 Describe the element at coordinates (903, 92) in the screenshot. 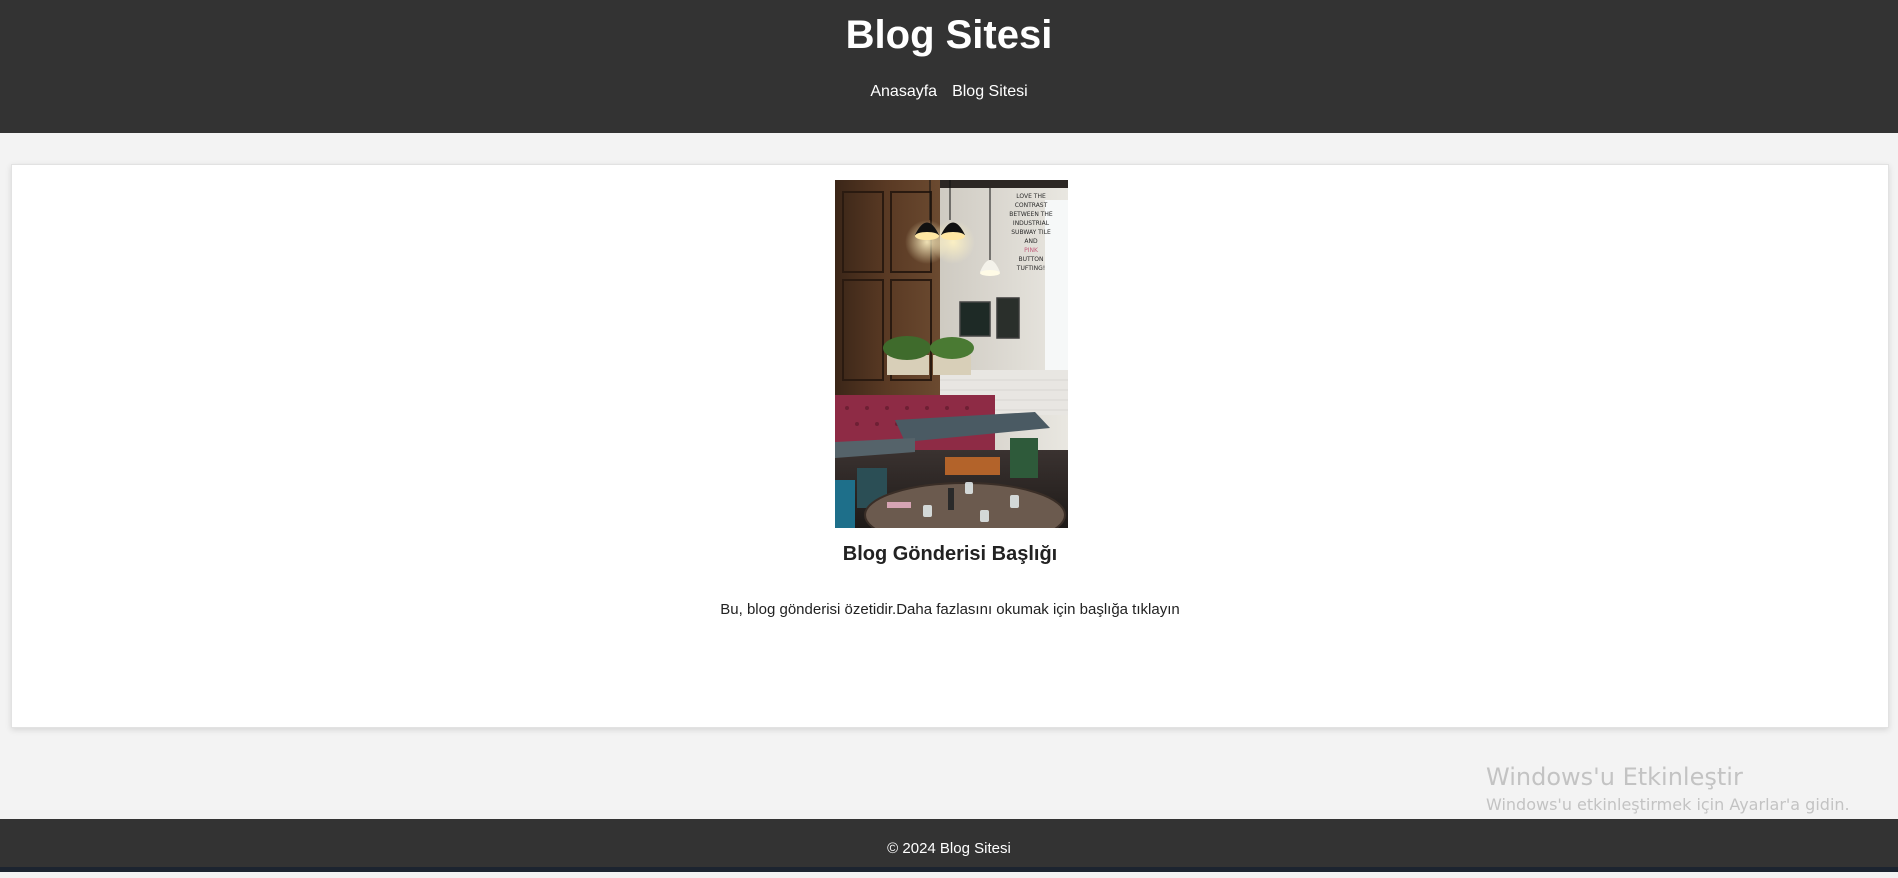

I see `nav-link-home: Anasayfa` at that location.